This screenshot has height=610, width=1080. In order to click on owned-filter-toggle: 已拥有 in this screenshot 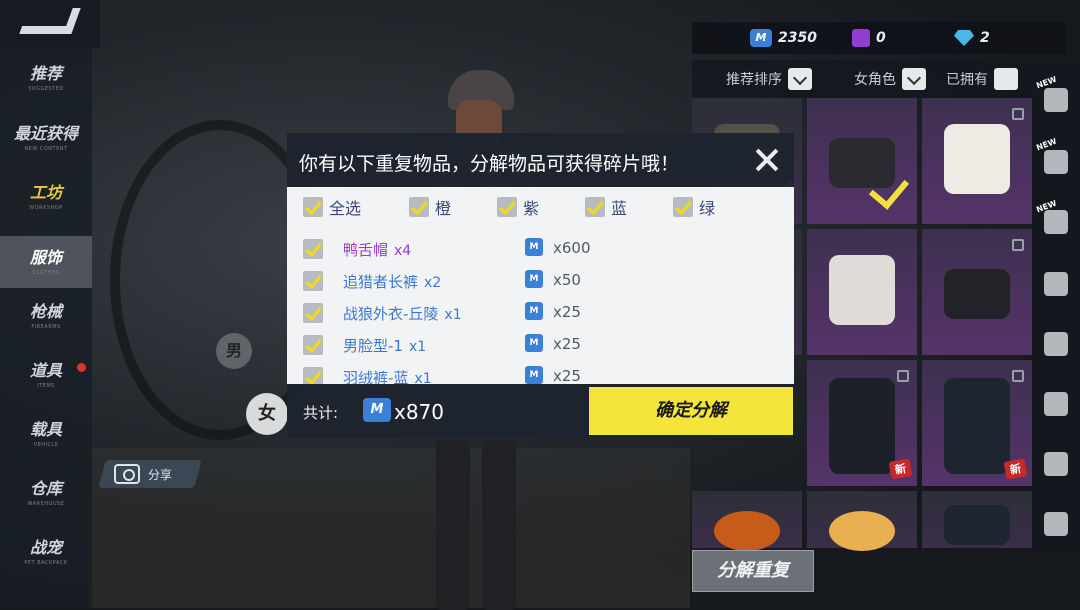, I will do `click(982, 79)`.